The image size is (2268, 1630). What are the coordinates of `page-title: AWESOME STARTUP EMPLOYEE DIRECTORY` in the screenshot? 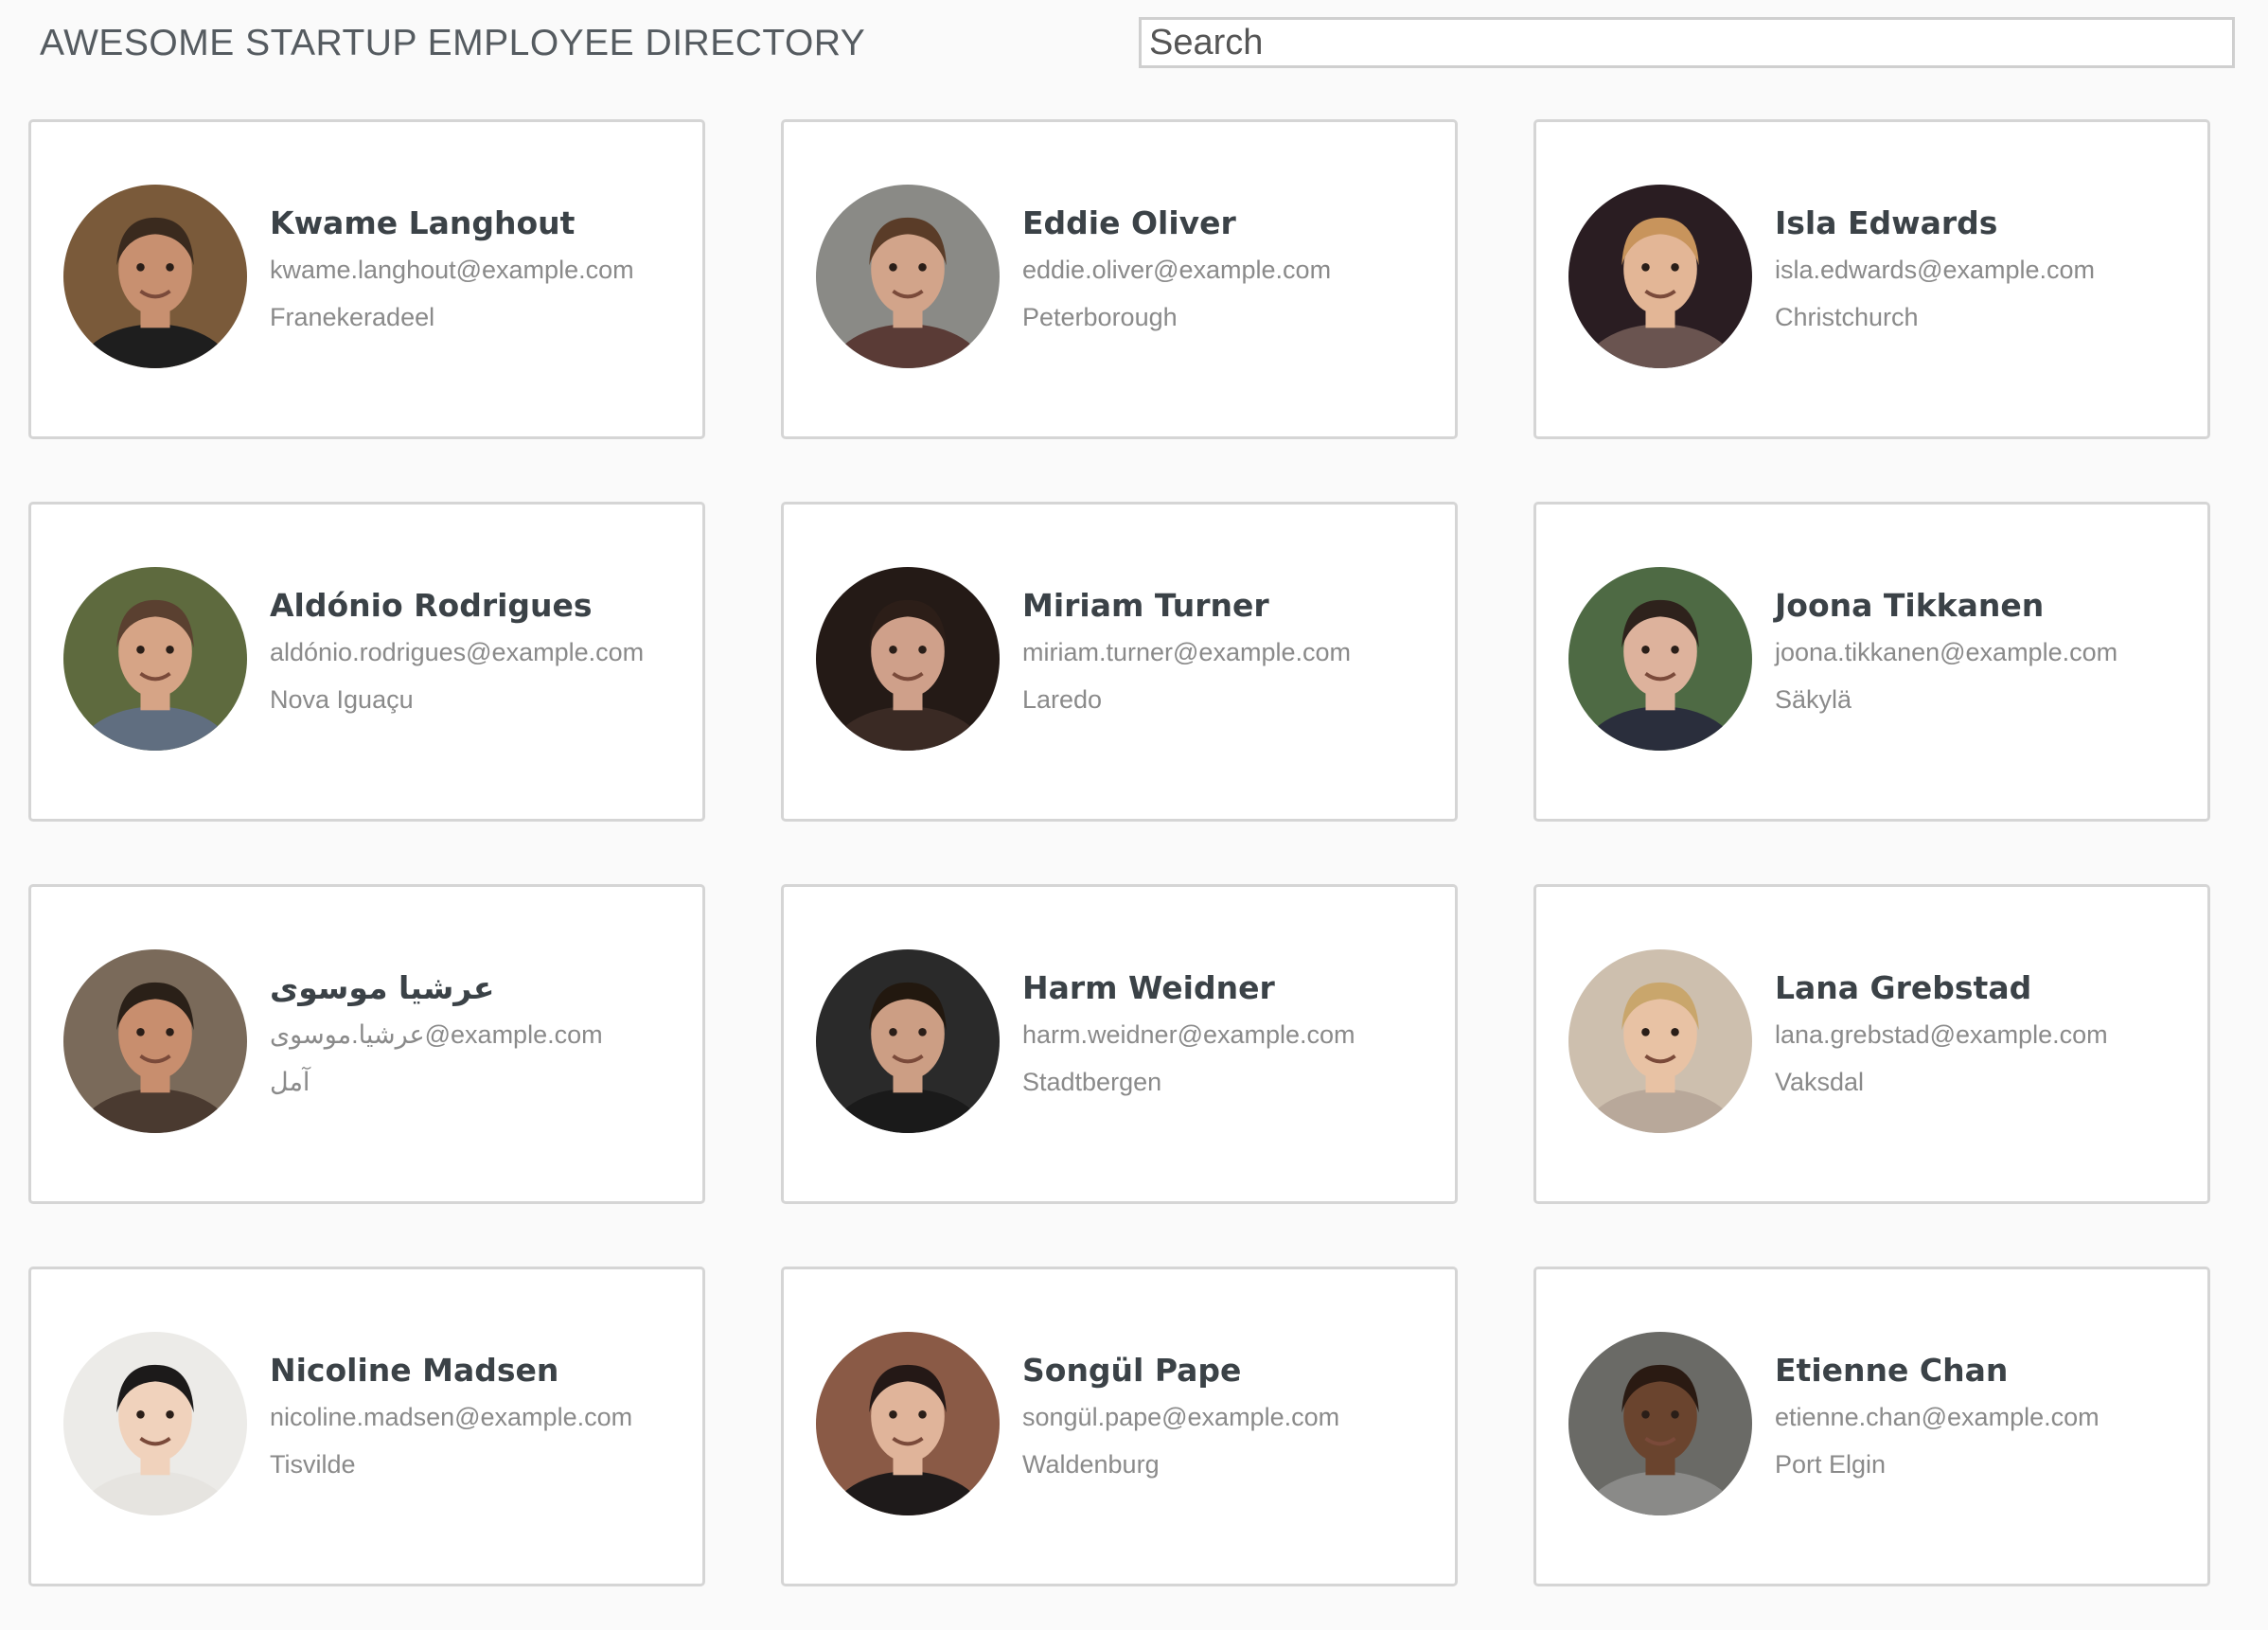 It's located at (453, 43).